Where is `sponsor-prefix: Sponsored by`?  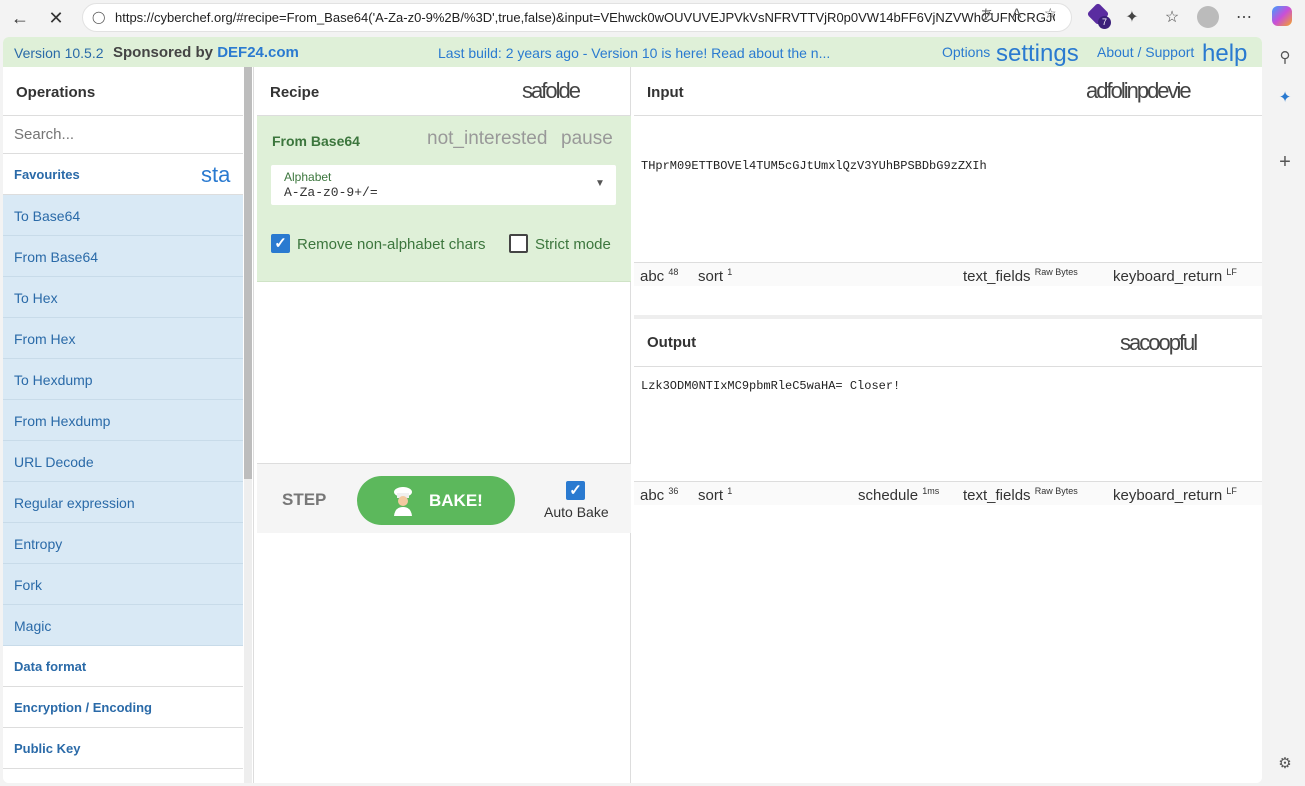 sponsor-prefix: Sponsored by is located at coordinates (163, 52).